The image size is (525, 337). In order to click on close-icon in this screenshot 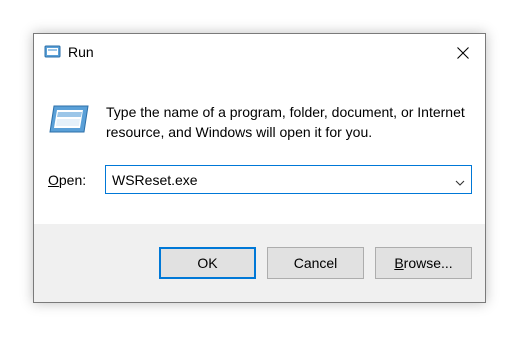, I will do `click(463, 53)`.